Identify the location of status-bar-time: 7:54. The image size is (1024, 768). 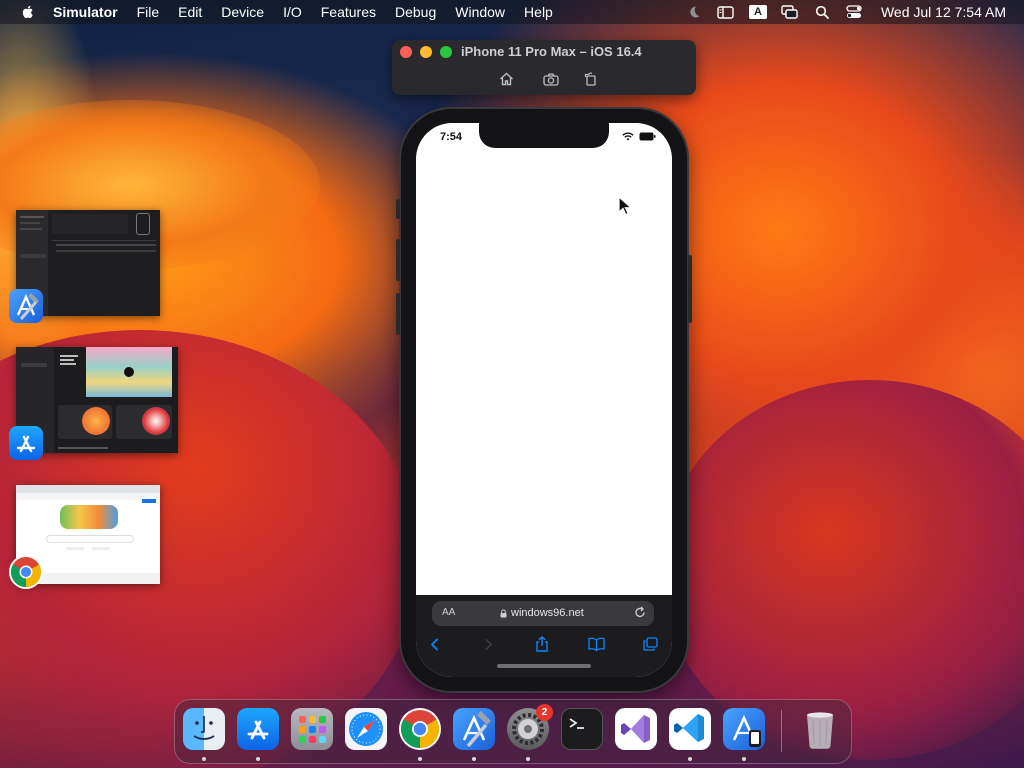
(451, 137).